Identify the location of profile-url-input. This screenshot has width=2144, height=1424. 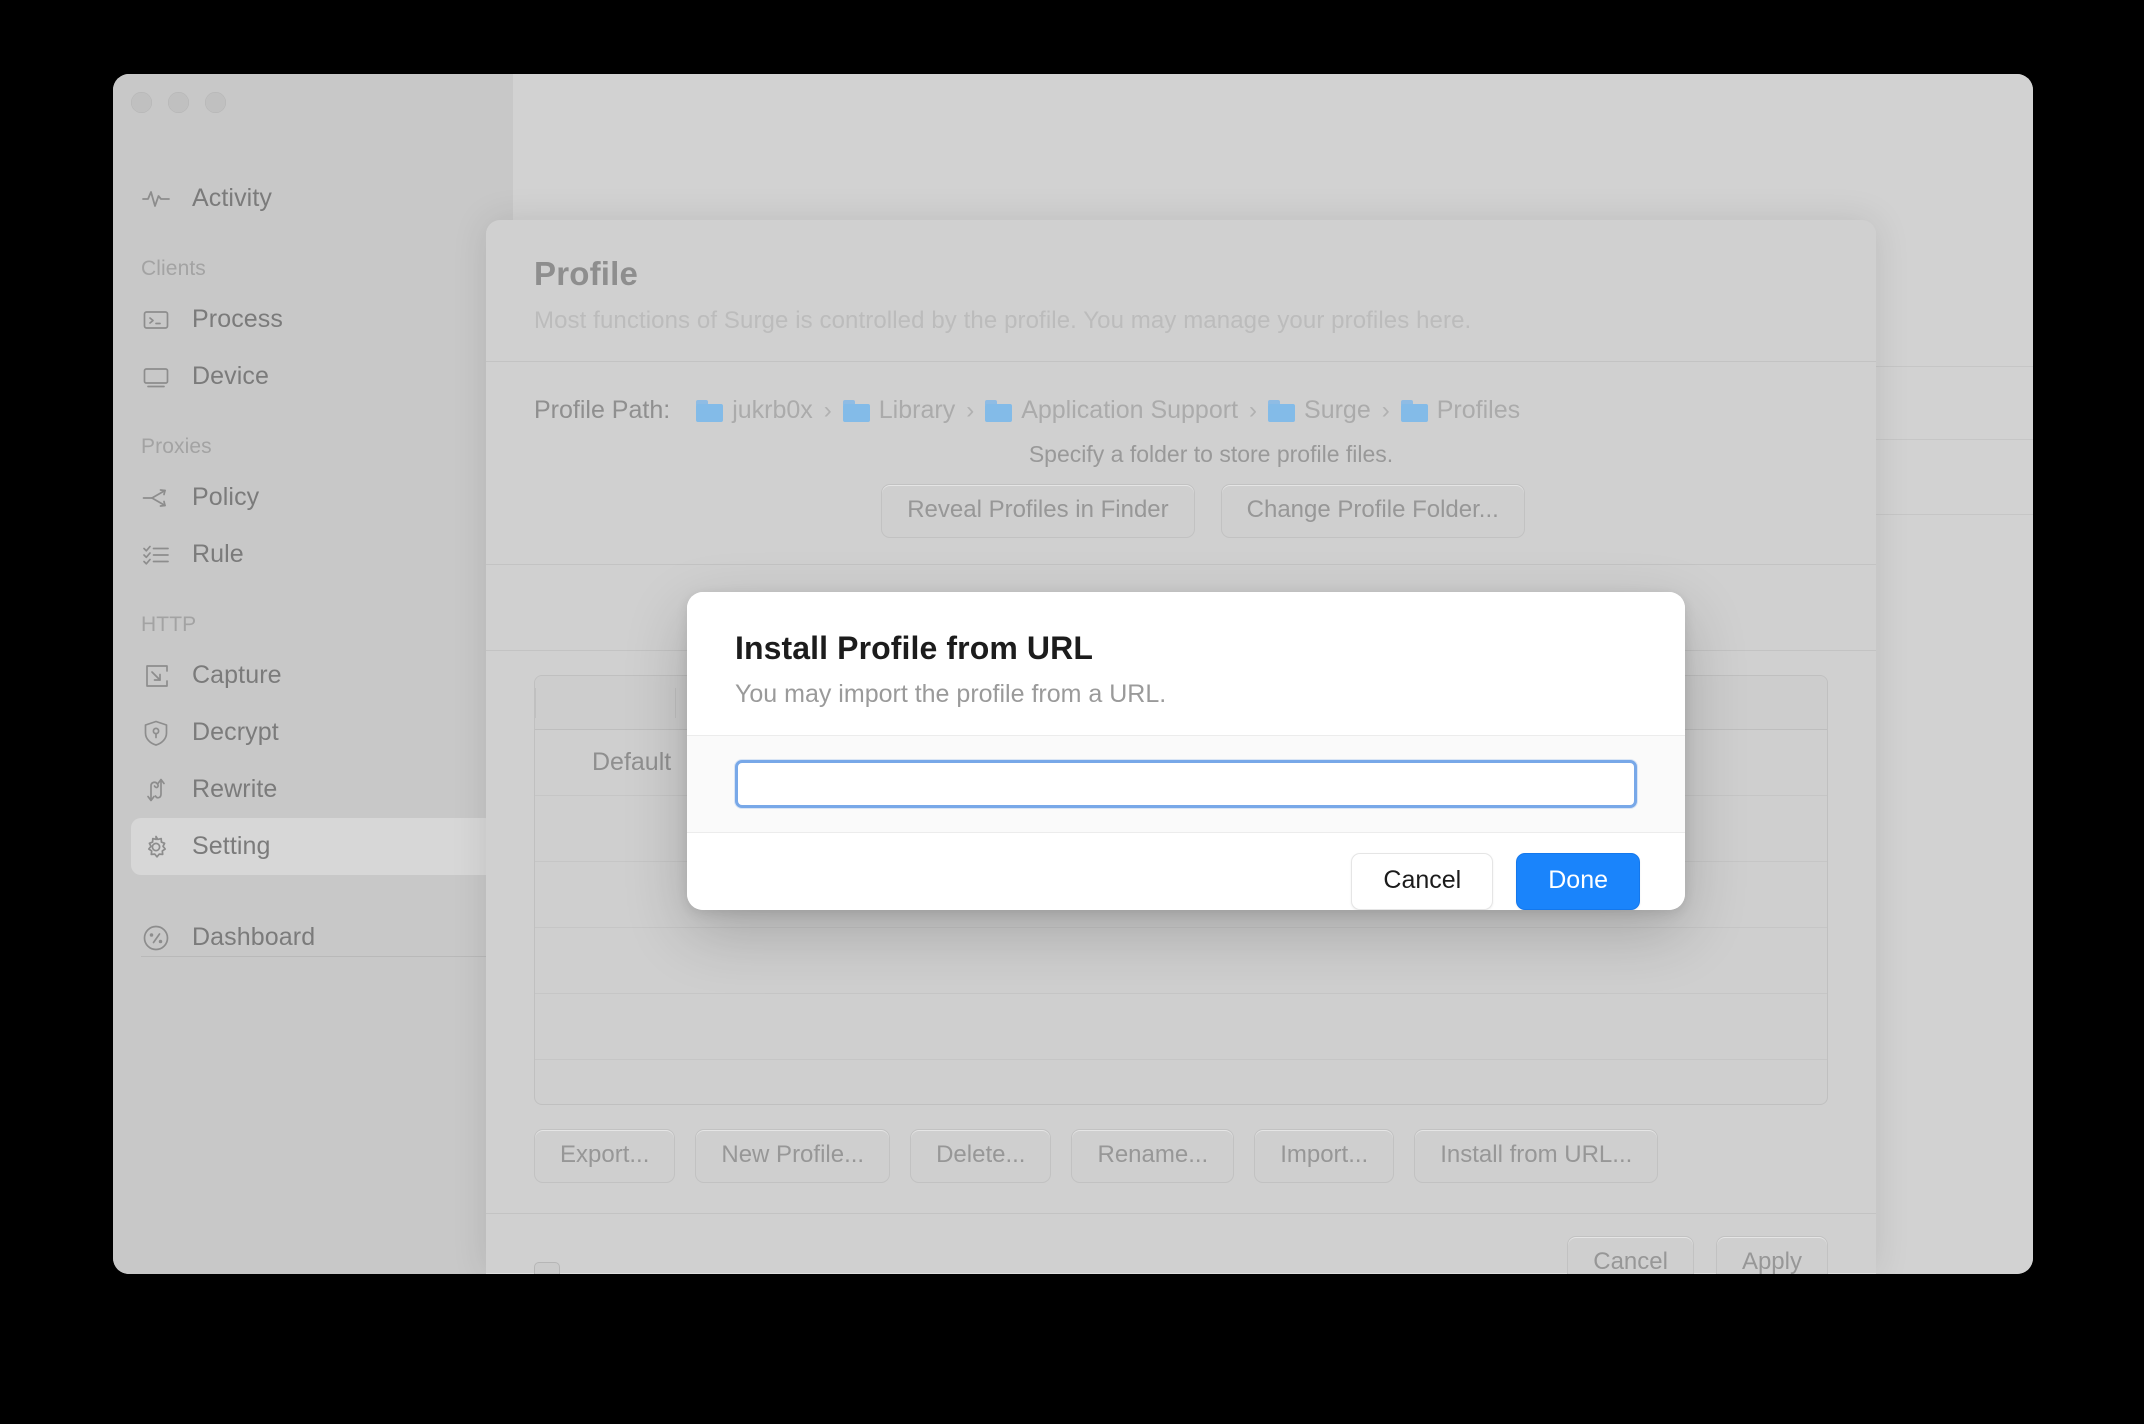
(1186, 784).